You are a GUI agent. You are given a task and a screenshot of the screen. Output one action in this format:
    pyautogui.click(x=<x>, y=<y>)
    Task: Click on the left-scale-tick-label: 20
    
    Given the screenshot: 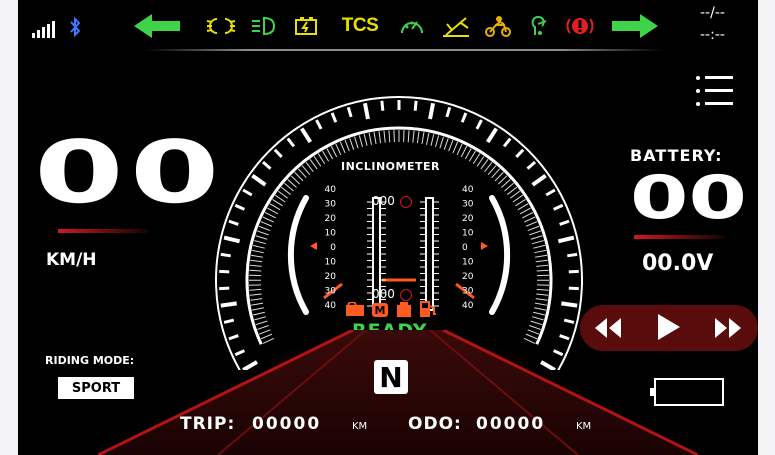 What is the action you would take?
    pyautogui.click(x=331, y=219)
    